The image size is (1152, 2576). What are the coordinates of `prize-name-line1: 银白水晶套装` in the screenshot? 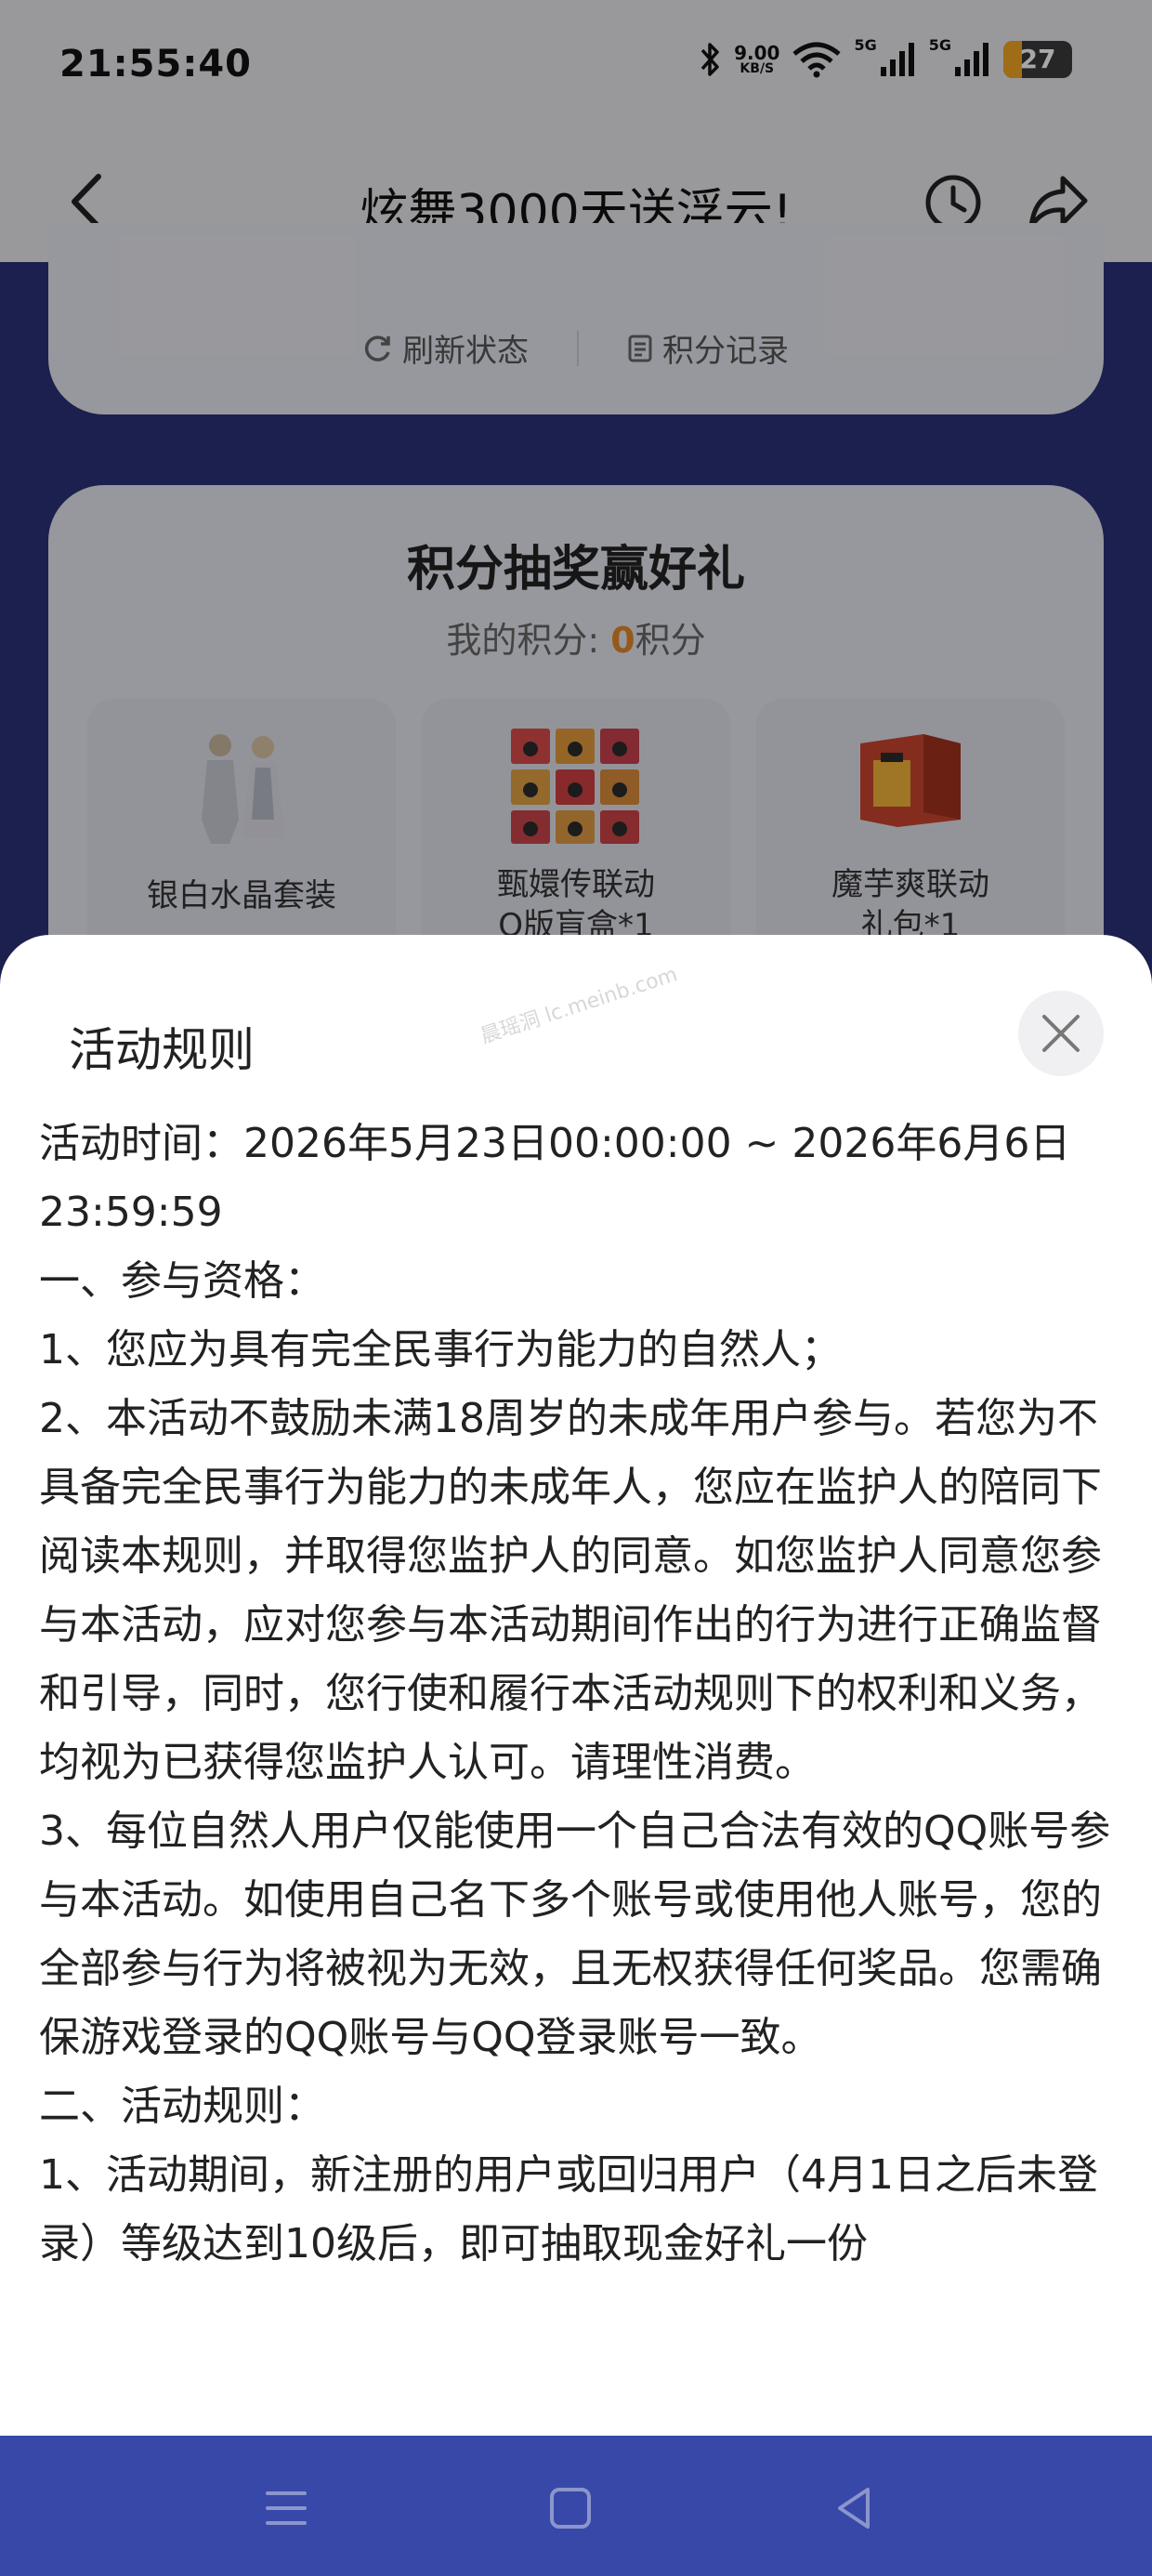 It's located at (241, 895).